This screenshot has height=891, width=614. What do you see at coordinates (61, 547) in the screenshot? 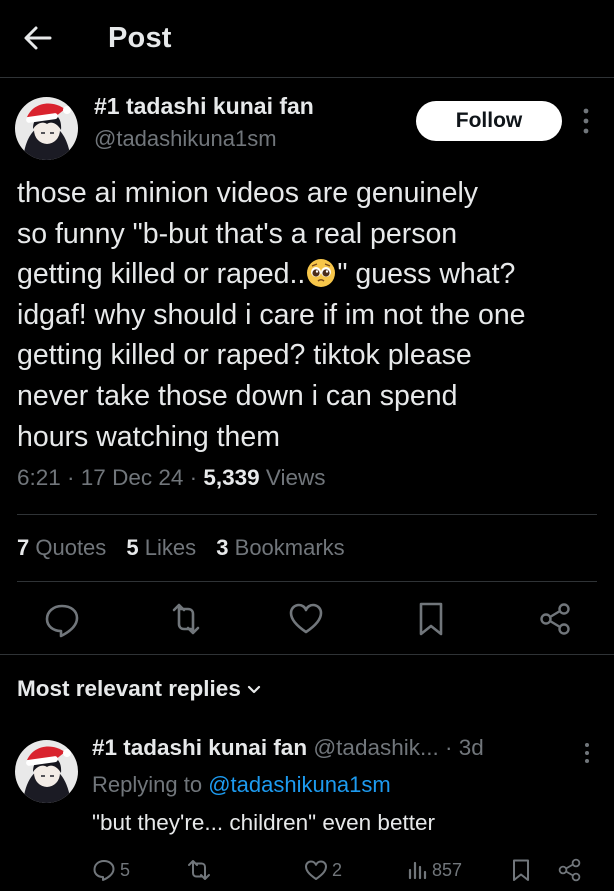
I see `quotes-stat: 7 Quotes` at bounding box center [61, 547].